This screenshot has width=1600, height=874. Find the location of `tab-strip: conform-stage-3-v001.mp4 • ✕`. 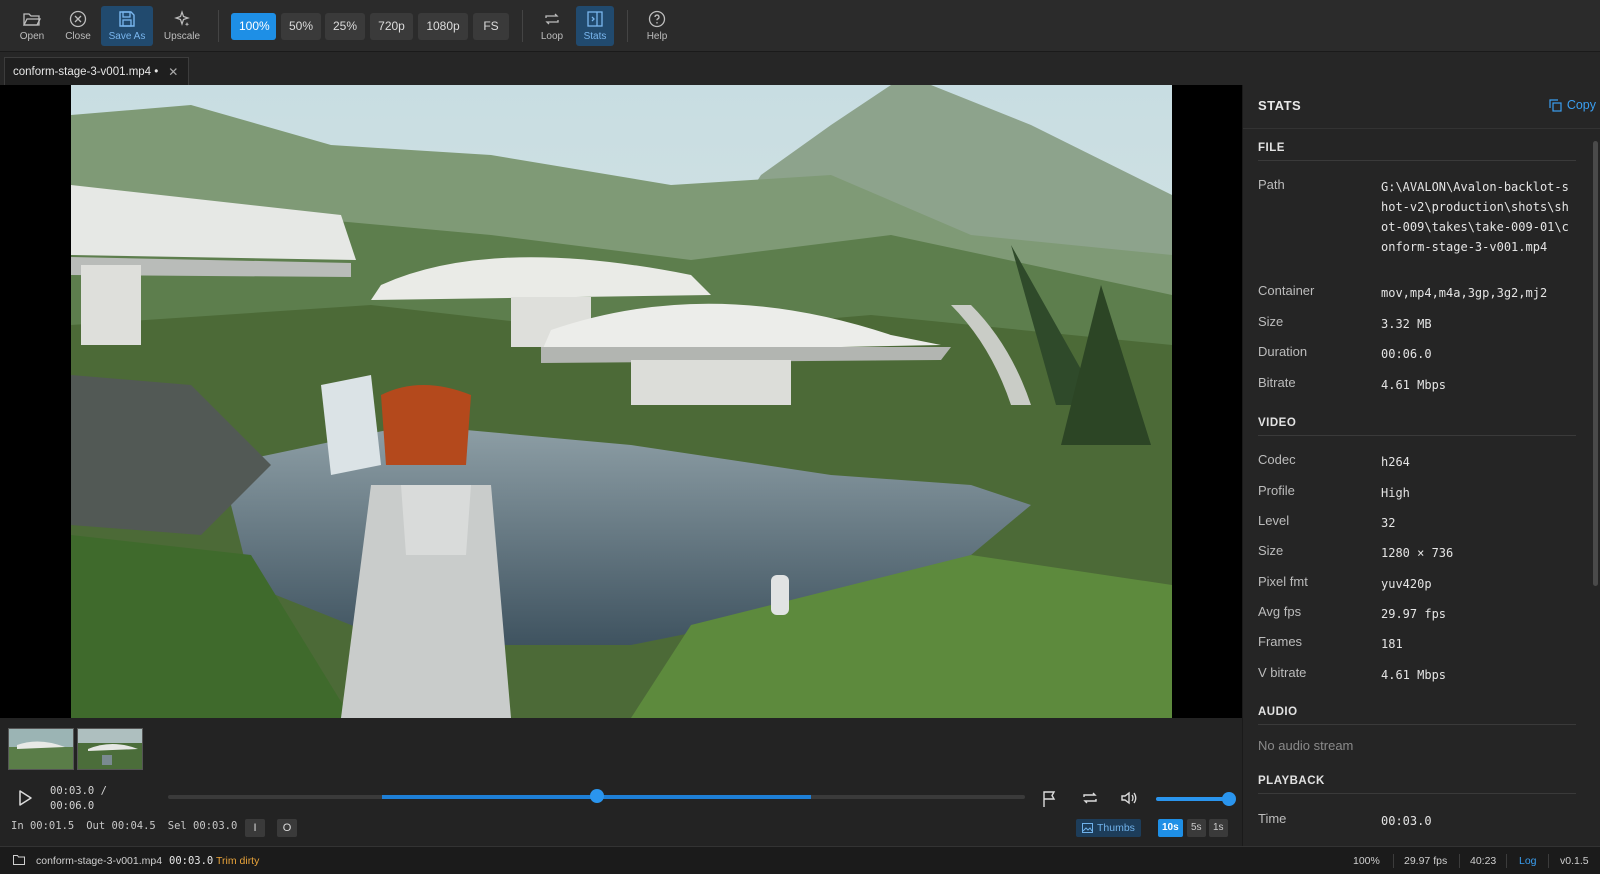

tab-strip: conform-stage-3-v001.mp4 • ✕ is located at coordinates (800, 68).